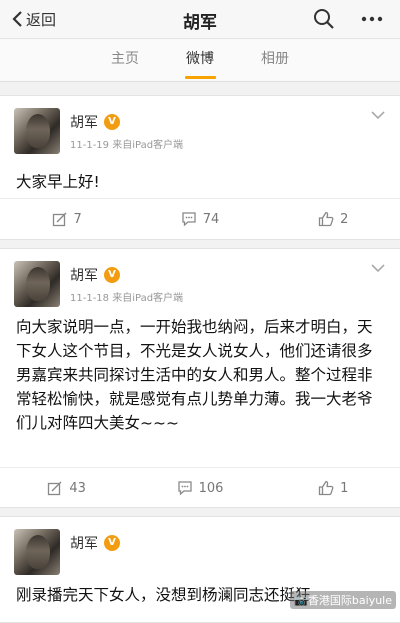 The height and width of the screenshot is (623, 400). Describe the element at coordinates (343, 600) in the screenshot. I see `watermark: 📷香港国际baiyule` at that location.